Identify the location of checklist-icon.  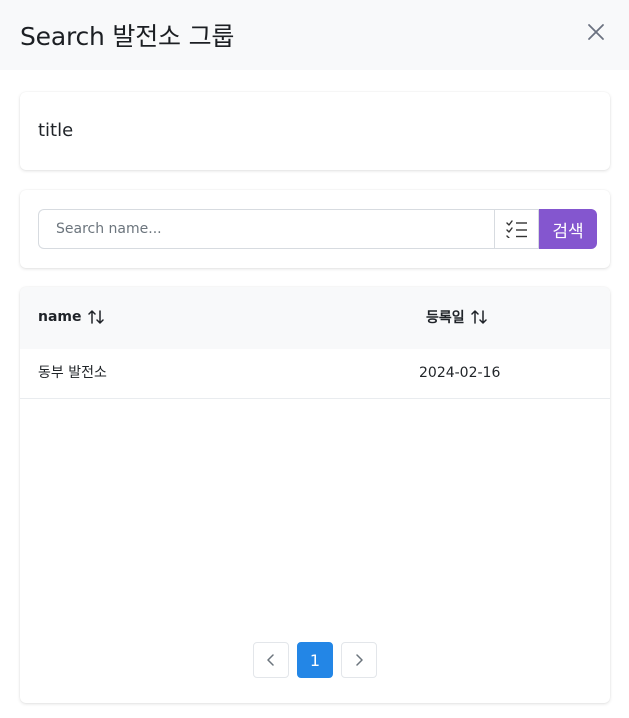
(516, 229).